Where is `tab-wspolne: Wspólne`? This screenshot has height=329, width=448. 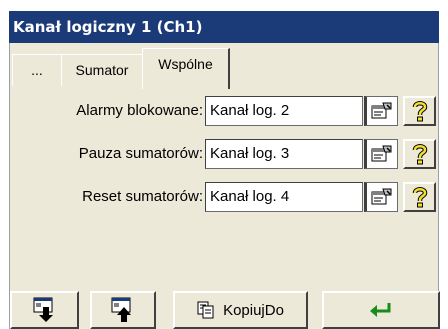
tab-wspolne: Wspólne is located at coordinates (186, 68).